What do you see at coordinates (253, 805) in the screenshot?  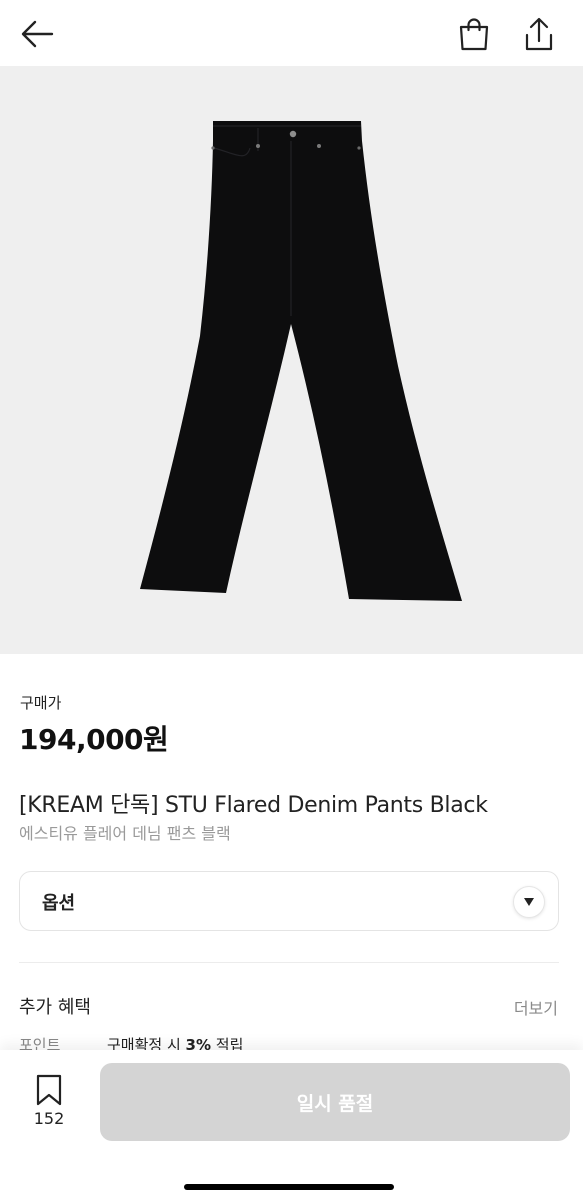 I see `product-title: [KREAM 단독] STU Flared Denim Pants Black` at bounding box center [253, 805].